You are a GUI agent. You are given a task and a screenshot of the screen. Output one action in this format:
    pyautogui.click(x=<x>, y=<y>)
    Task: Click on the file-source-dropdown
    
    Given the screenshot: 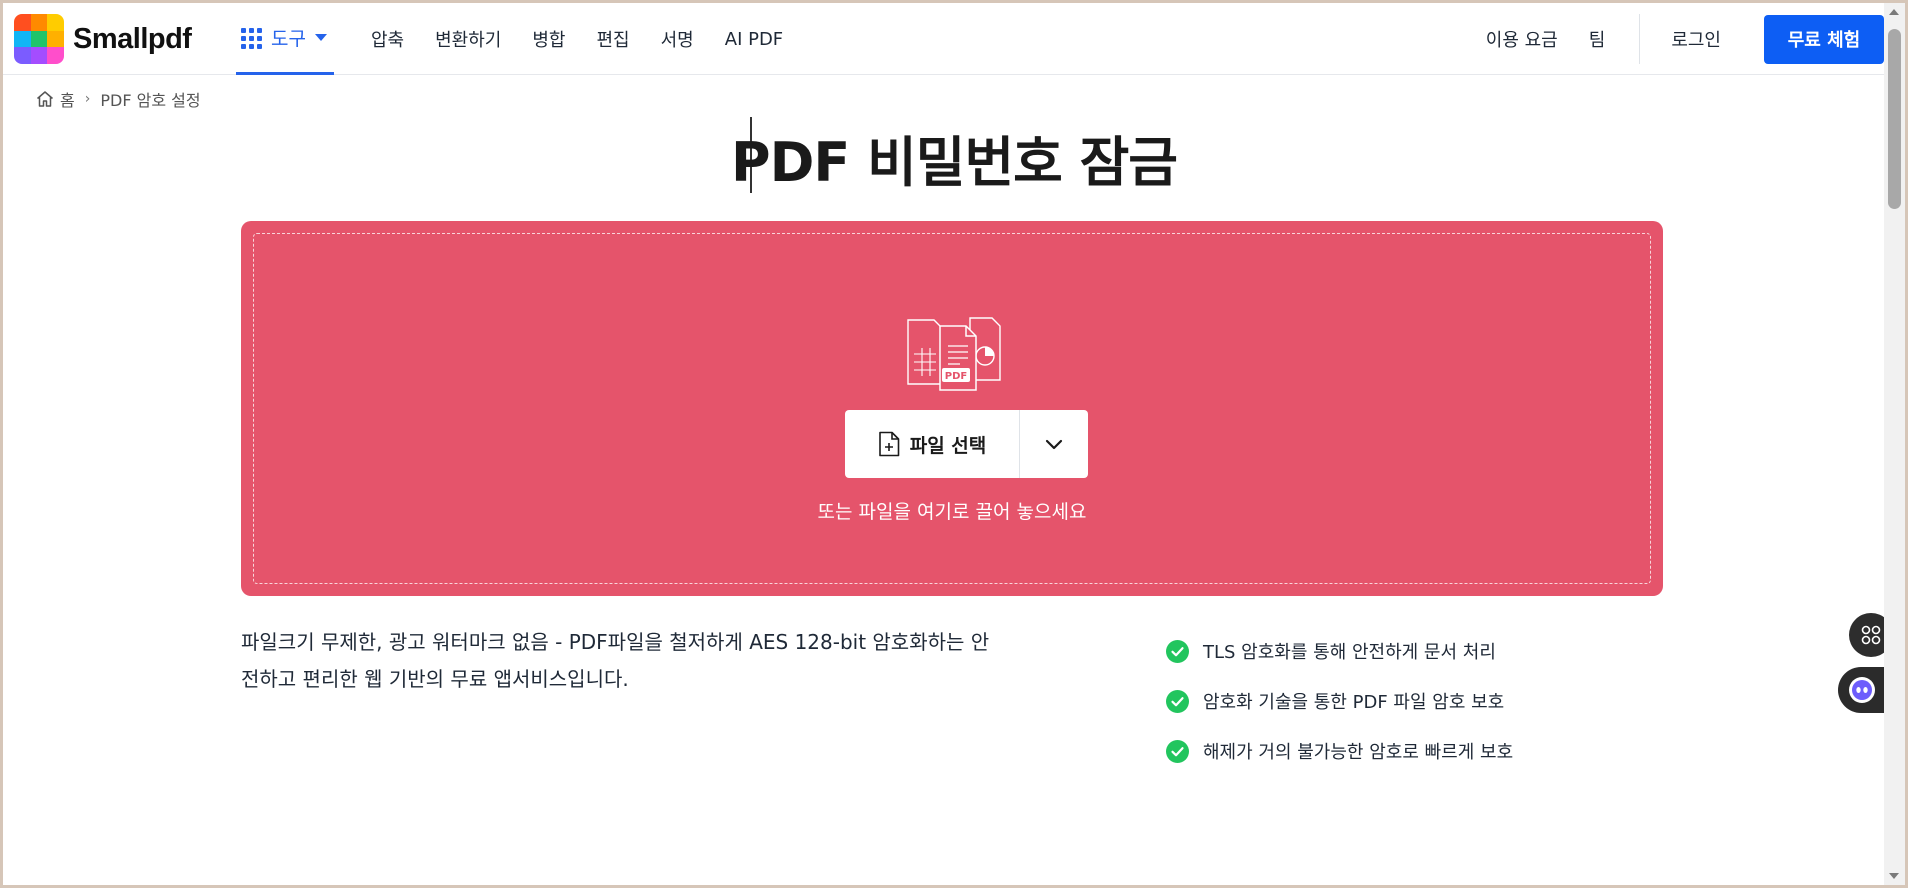 What is the action you would take?
    pyautogui.click(x=1054, y=444)
    